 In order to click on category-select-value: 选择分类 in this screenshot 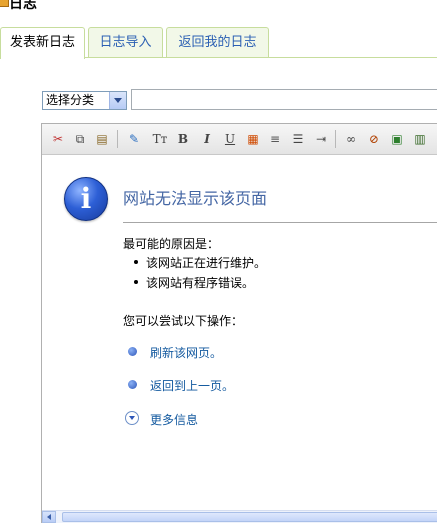, I will do `click(70, 100)`.